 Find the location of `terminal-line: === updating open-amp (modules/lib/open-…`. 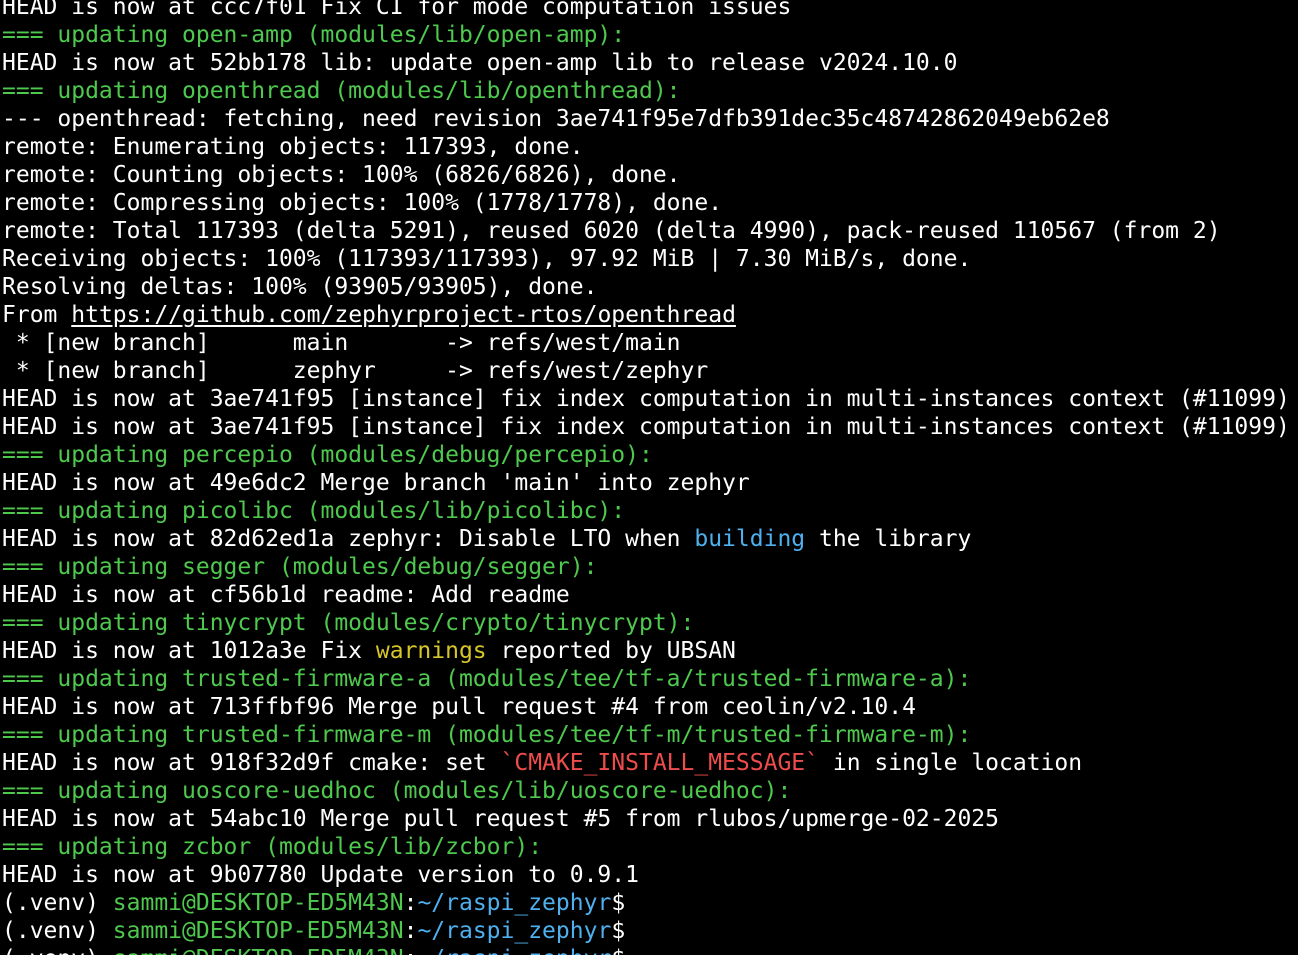

terminal-line: === updating open-amp (modules/lib/open-… is located at coordinates (649, 35).